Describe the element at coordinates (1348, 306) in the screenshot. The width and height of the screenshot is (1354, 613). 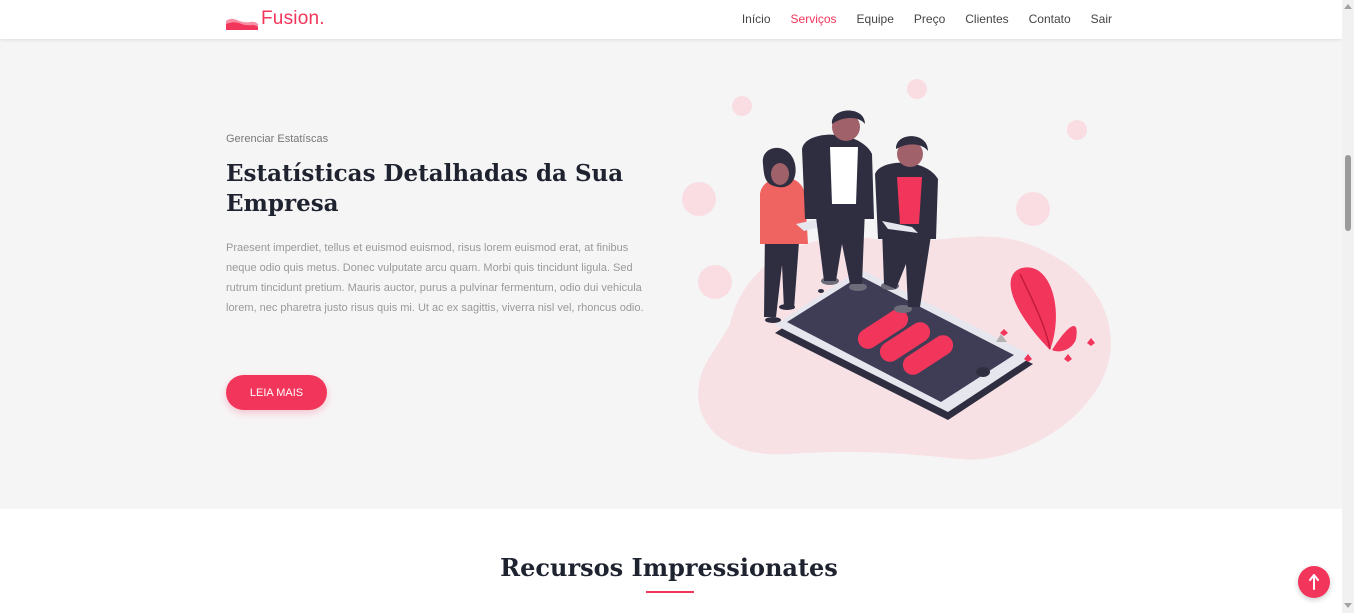
I see `page-scrollbar` at that location.